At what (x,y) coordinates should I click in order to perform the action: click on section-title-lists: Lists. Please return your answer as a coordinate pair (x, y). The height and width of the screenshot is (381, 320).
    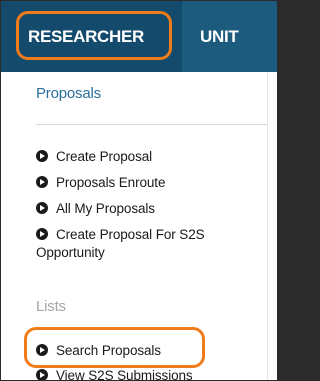
    Looking at the image, I should click on (51, 306).